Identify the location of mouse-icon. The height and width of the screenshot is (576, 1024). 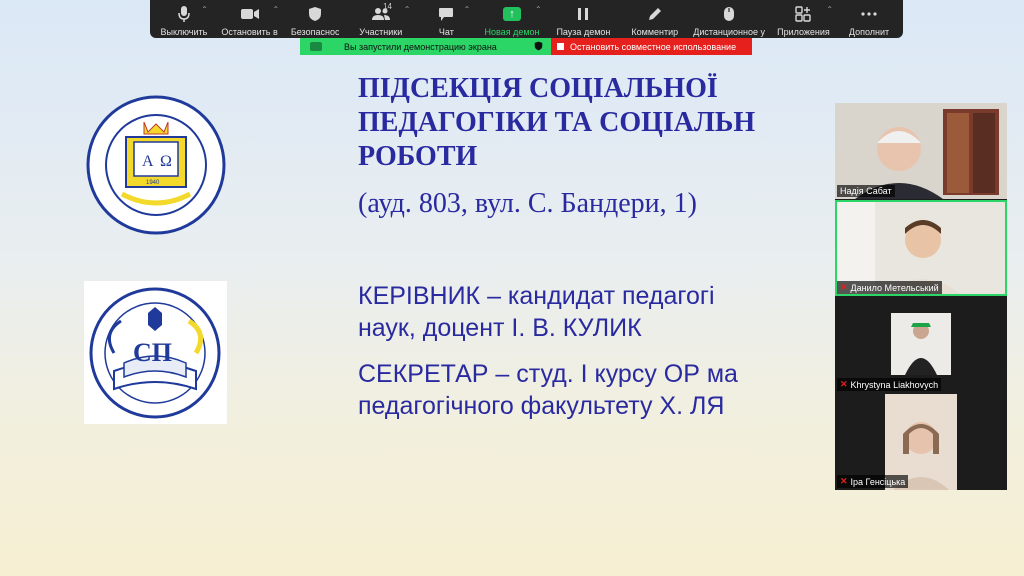
(729, 14).